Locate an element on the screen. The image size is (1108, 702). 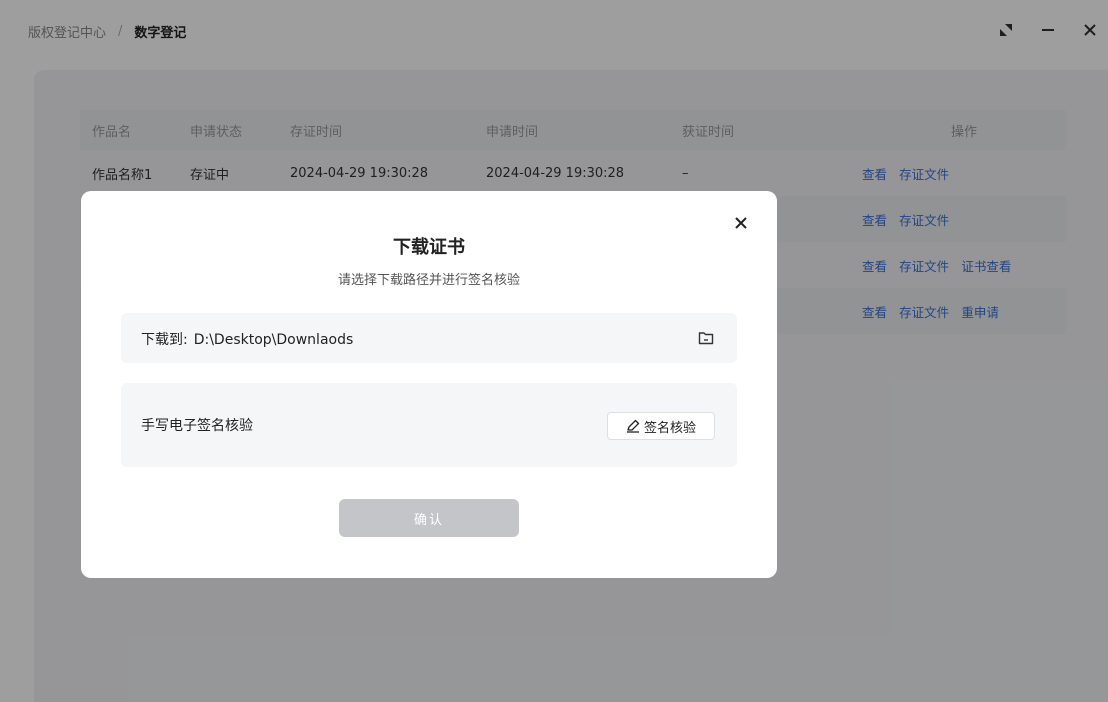
download-path-value: D:\Desktop\Downlaods is located at coordinates (273, 340).